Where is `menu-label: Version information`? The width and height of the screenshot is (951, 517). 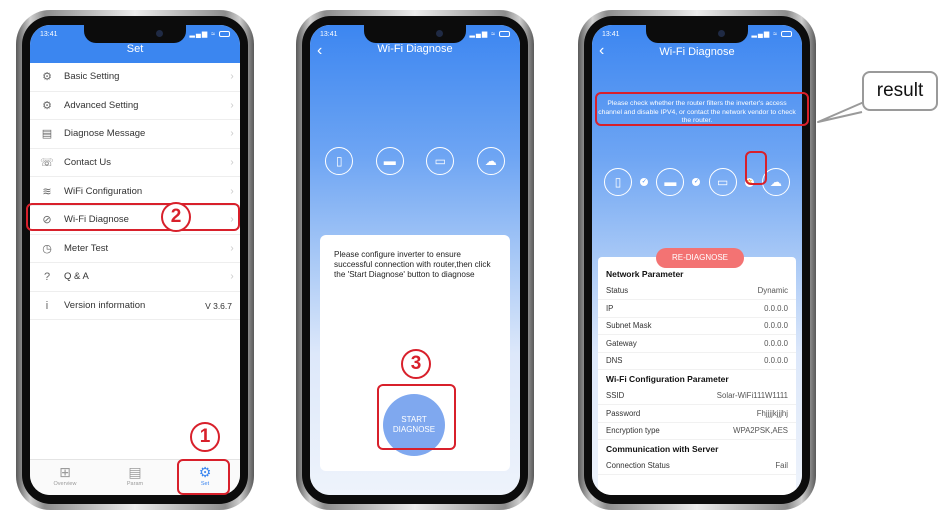
menu-label: Version information is located at coordinates (105, 306).